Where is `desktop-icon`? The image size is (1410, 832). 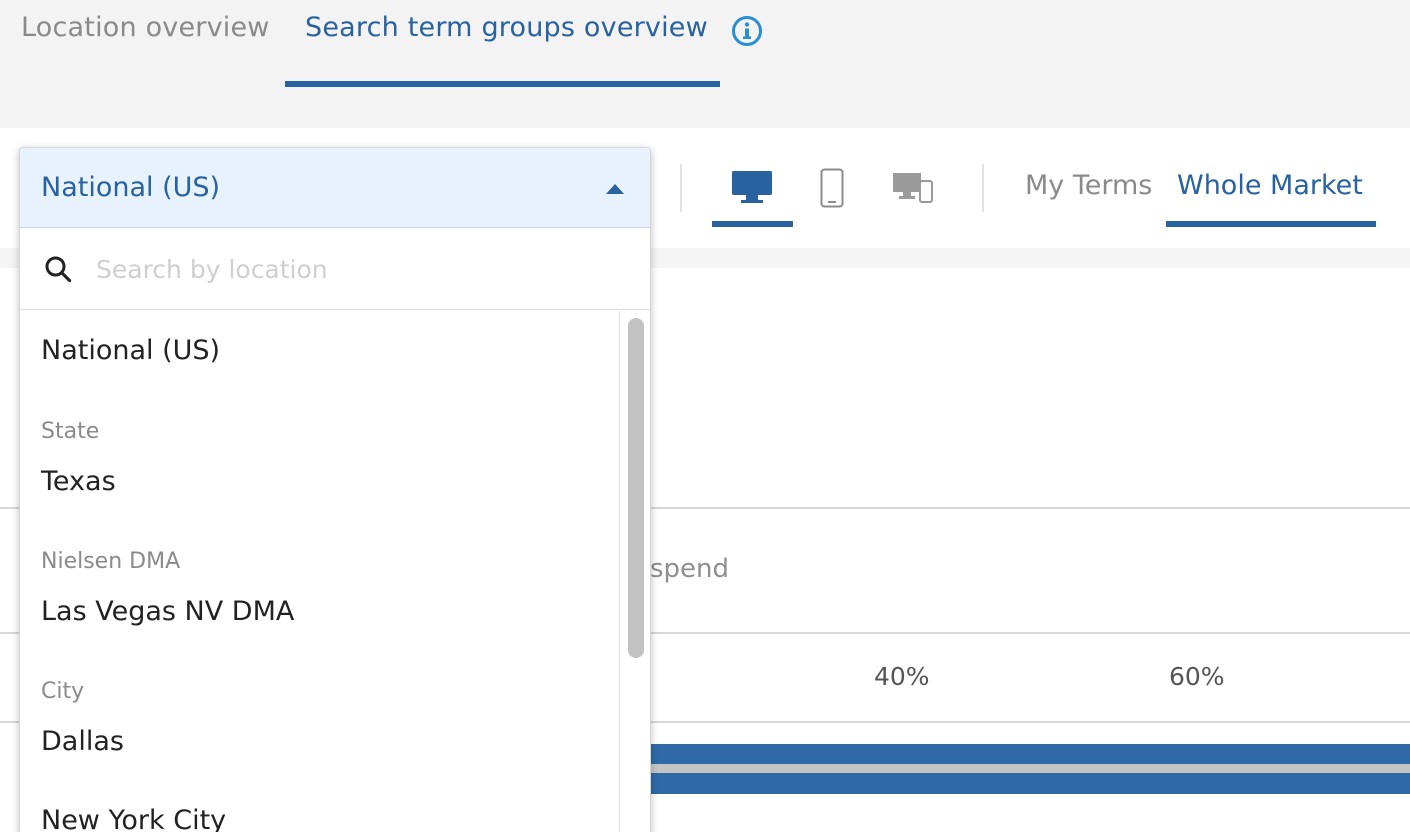
desktop-icon is located at coordinates (752, 187).